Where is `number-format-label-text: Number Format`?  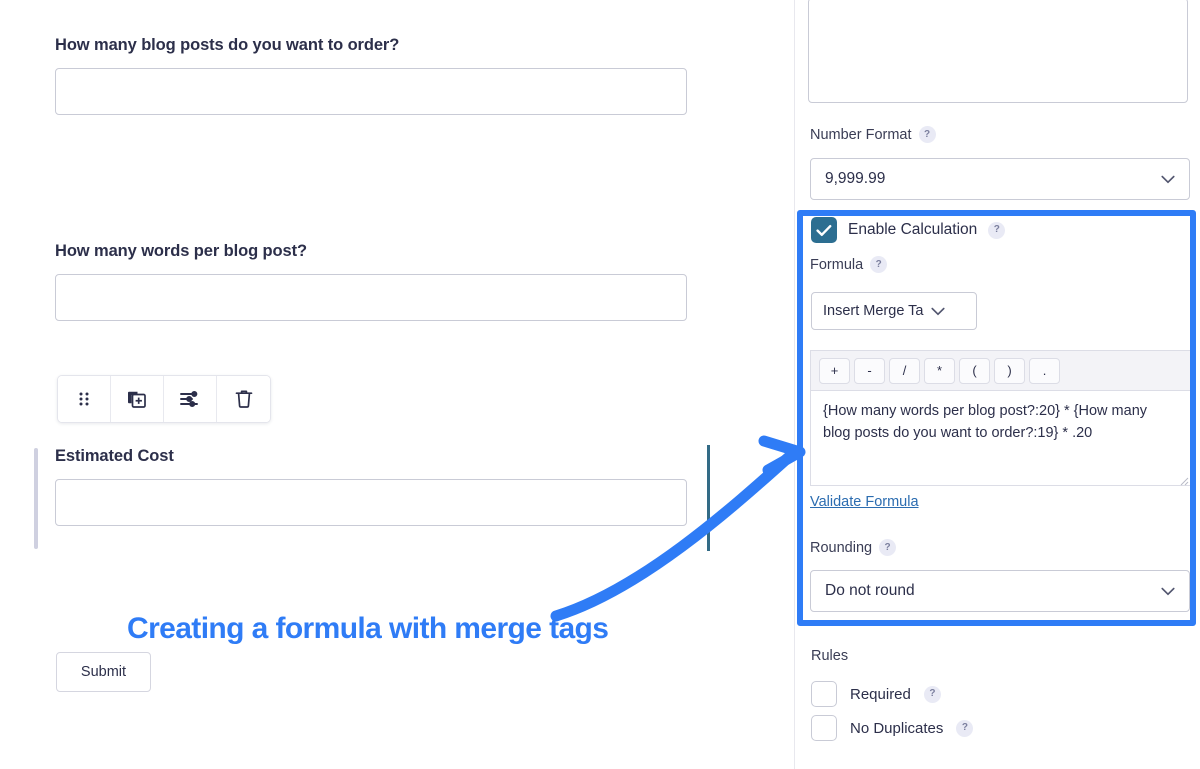
number-format-label-text: Number Format is located at coordinates (861, 134).